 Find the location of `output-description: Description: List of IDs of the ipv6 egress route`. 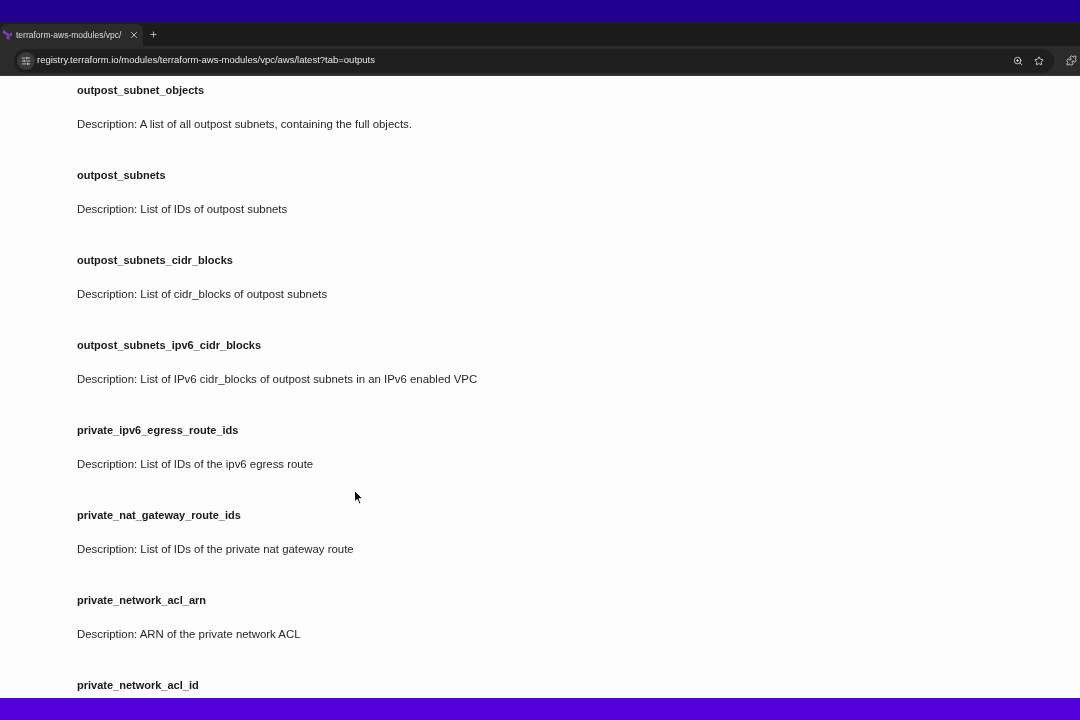

output-description: Description: List of IDs of the ipv6 egress route is located at coordinates (195, 464).